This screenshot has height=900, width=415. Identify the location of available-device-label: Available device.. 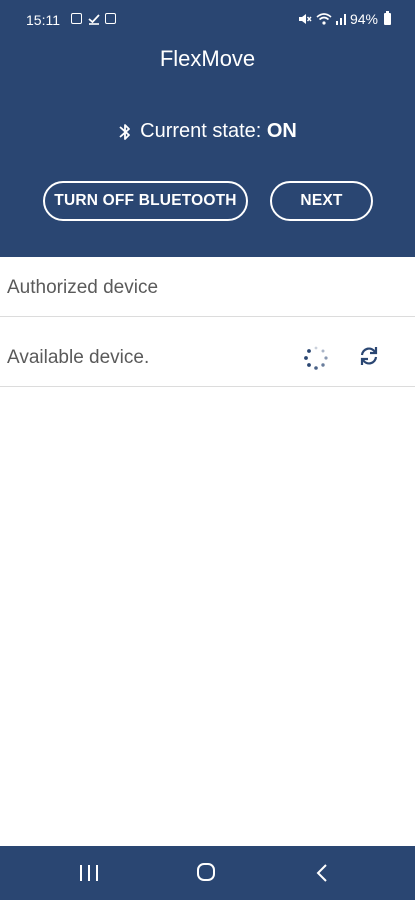
(78, 357).